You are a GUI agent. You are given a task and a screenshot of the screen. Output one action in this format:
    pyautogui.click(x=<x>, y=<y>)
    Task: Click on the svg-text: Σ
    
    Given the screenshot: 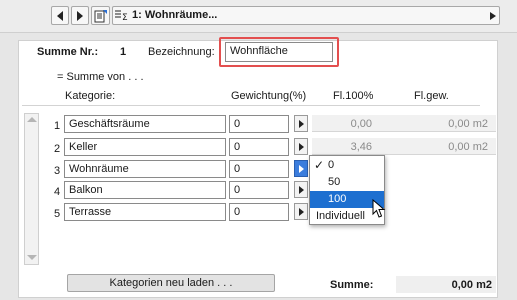 What is the action you would take?
    pyautogui.click(x=125, y=17)
    